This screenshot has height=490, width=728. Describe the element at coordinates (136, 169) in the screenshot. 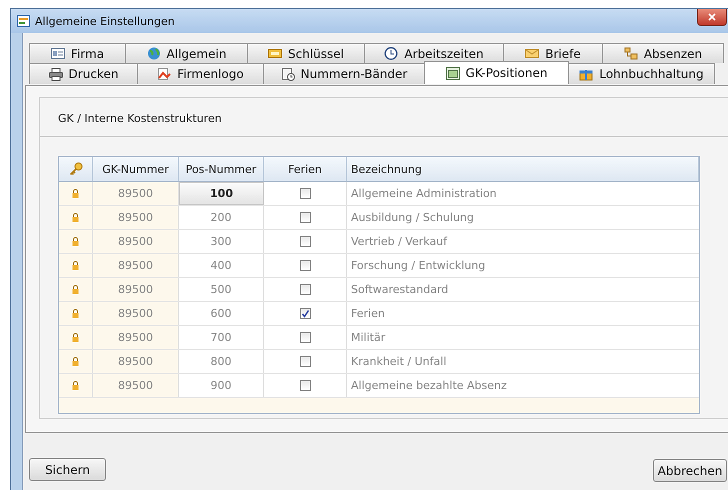

I see `column-header: GK-Nummer` at that location.